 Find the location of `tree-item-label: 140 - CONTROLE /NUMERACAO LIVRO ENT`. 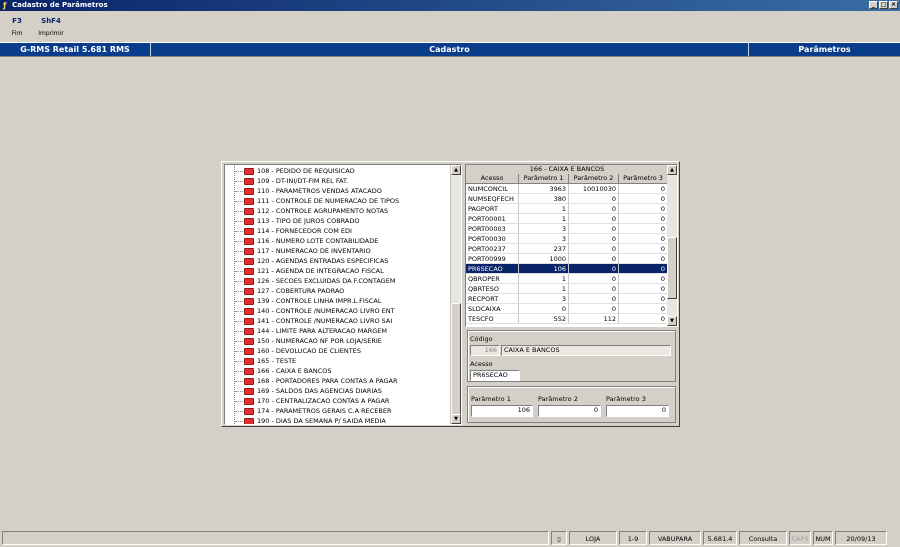

tree-item-label: 140 - CONTROLE /NUMERACAO LIVRO ENT is located at coordinates (326, 311).